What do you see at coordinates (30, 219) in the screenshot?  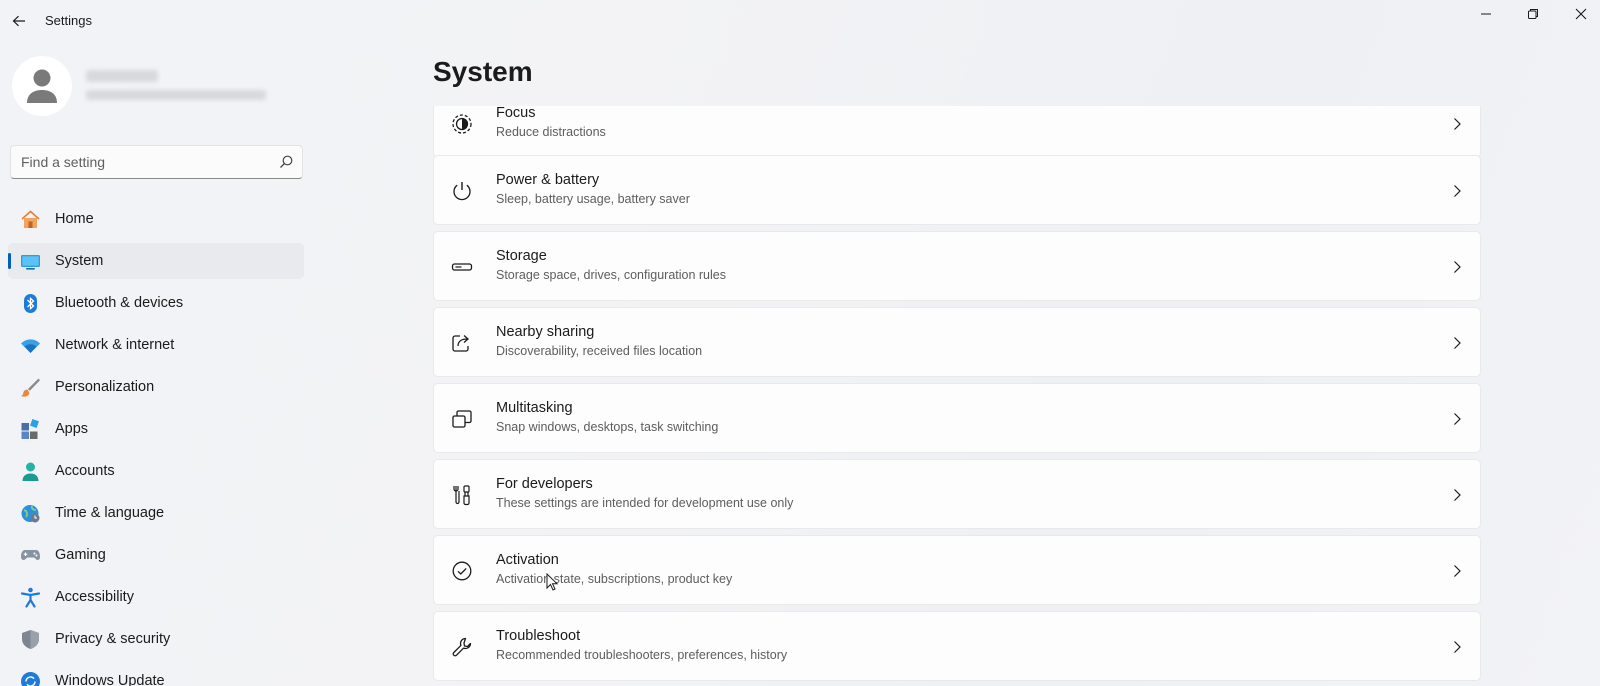 I see `home-icon` at bounding box center [30, 219].